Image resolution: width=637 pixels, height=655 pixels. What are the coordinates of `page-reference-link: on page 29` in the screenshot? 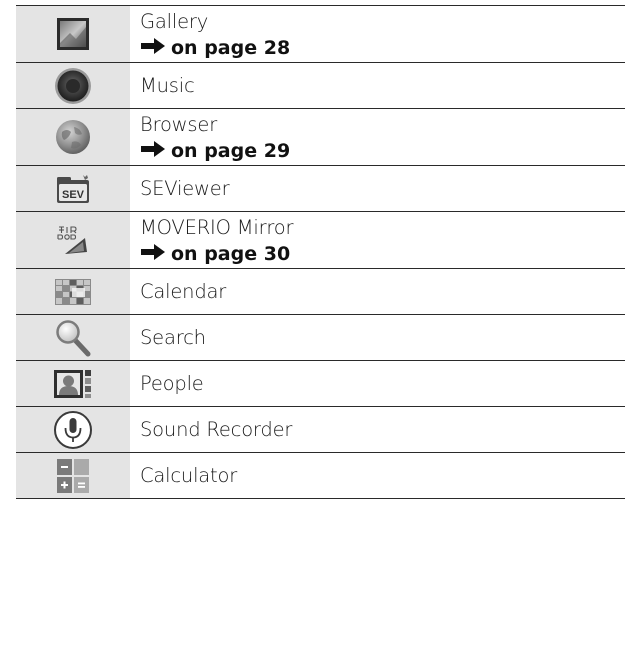 It's located at (382, 151).